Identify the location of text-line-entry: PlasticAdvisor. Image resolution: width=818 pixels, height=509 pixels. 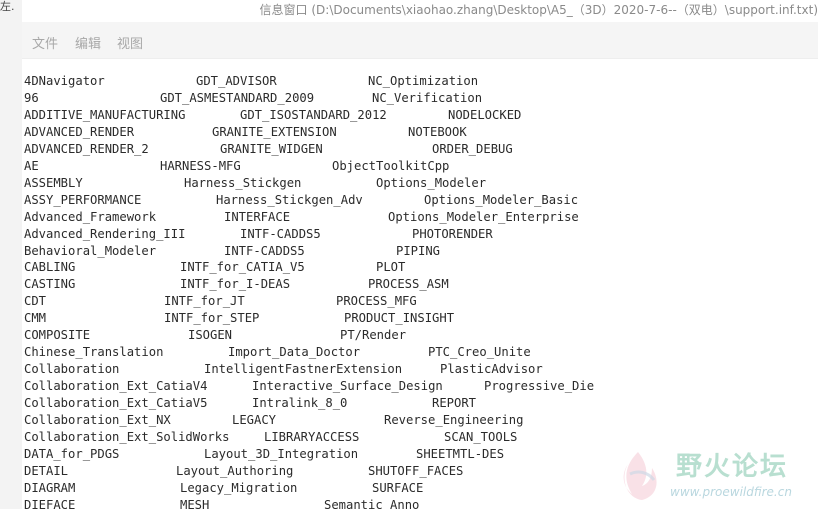
(491, 369).